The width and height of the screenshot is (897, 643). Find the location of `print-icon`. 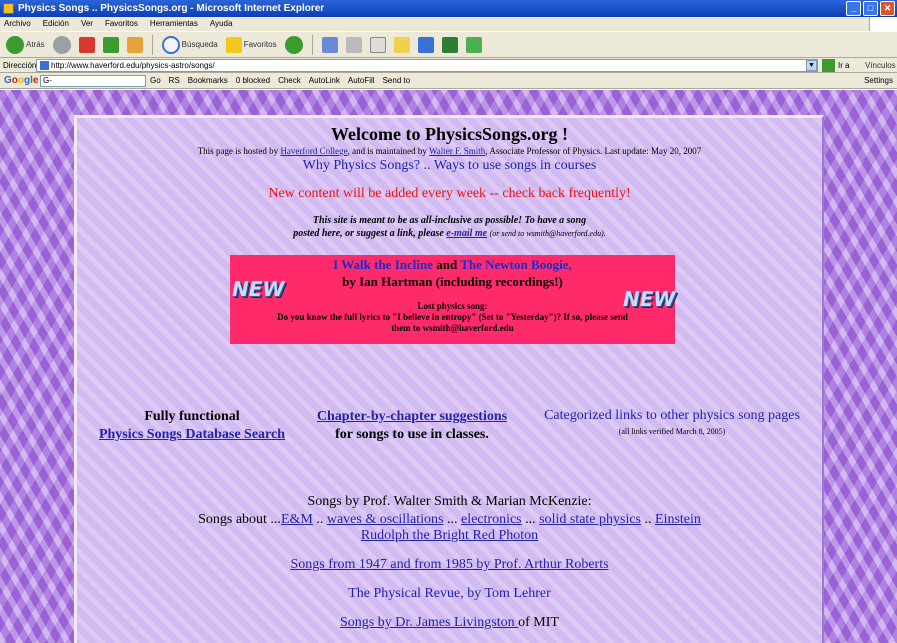

print-icon is located at coordinates (353, 44).